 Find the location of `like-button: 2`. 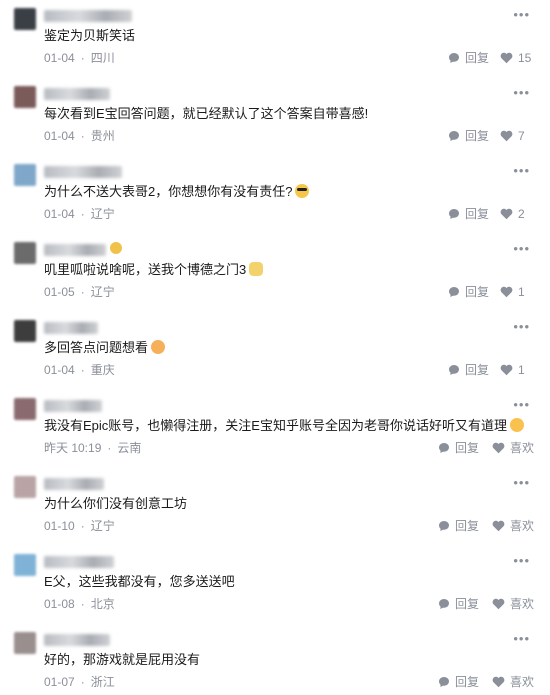

like-button: 2 is located at coordinates (512, 214).